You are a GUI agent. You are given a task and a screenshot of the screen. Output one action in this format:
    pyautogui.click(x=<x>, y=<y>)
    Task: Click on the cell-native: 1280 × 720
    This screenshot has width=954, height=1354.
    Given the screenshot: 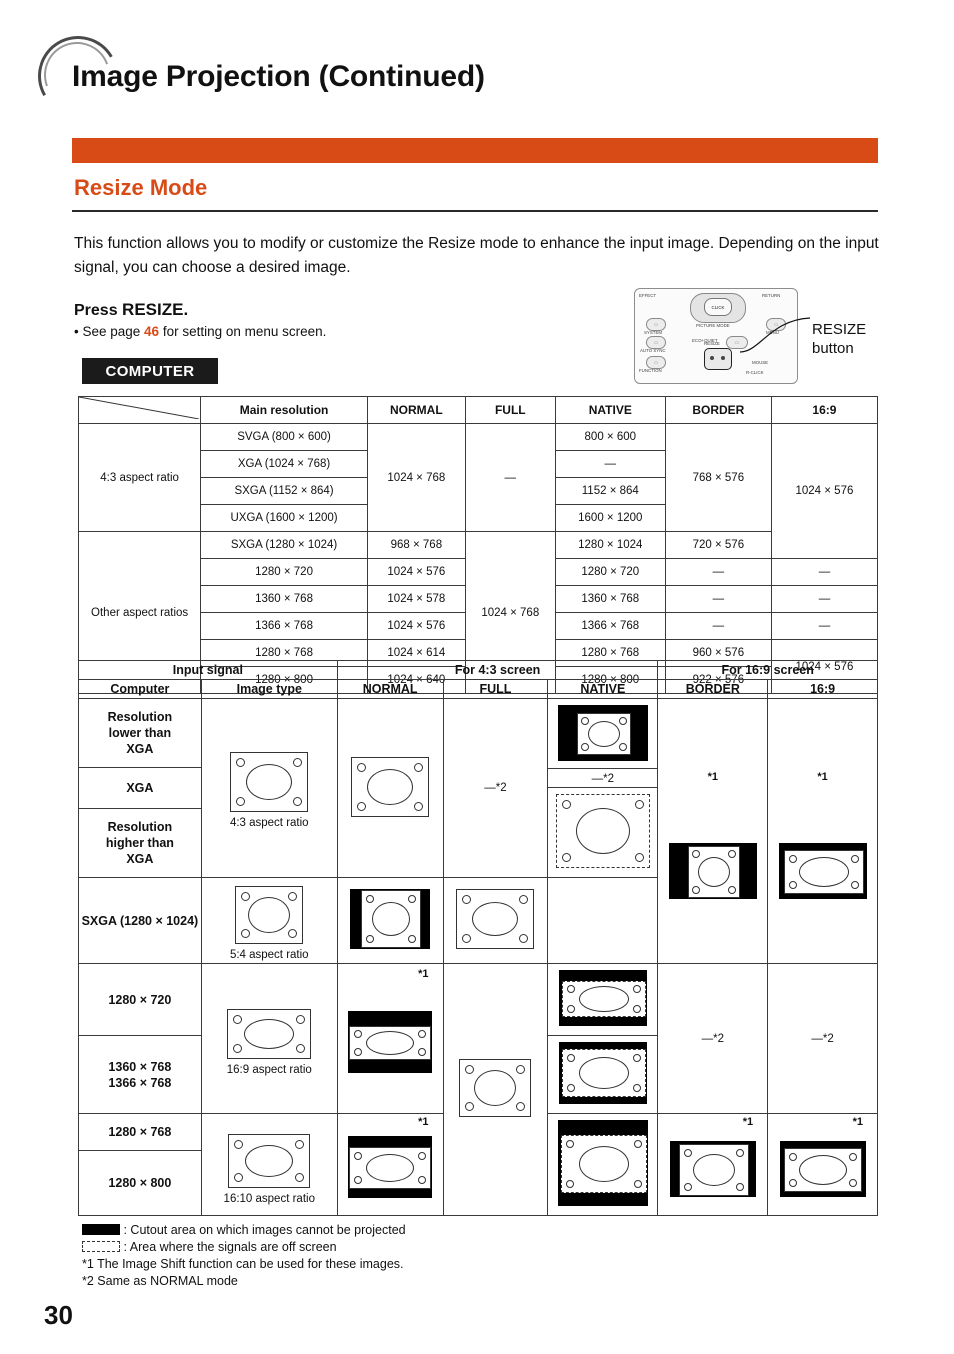 What is the action you would take?
    pyautogui.click(x=610, y=572)
    